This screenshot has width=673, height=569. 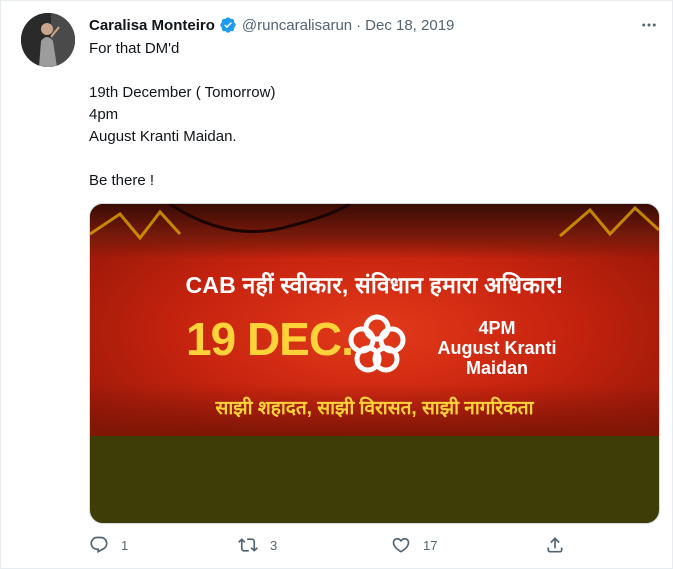 I want to click on reply-icon, so click(x=99, y=545).